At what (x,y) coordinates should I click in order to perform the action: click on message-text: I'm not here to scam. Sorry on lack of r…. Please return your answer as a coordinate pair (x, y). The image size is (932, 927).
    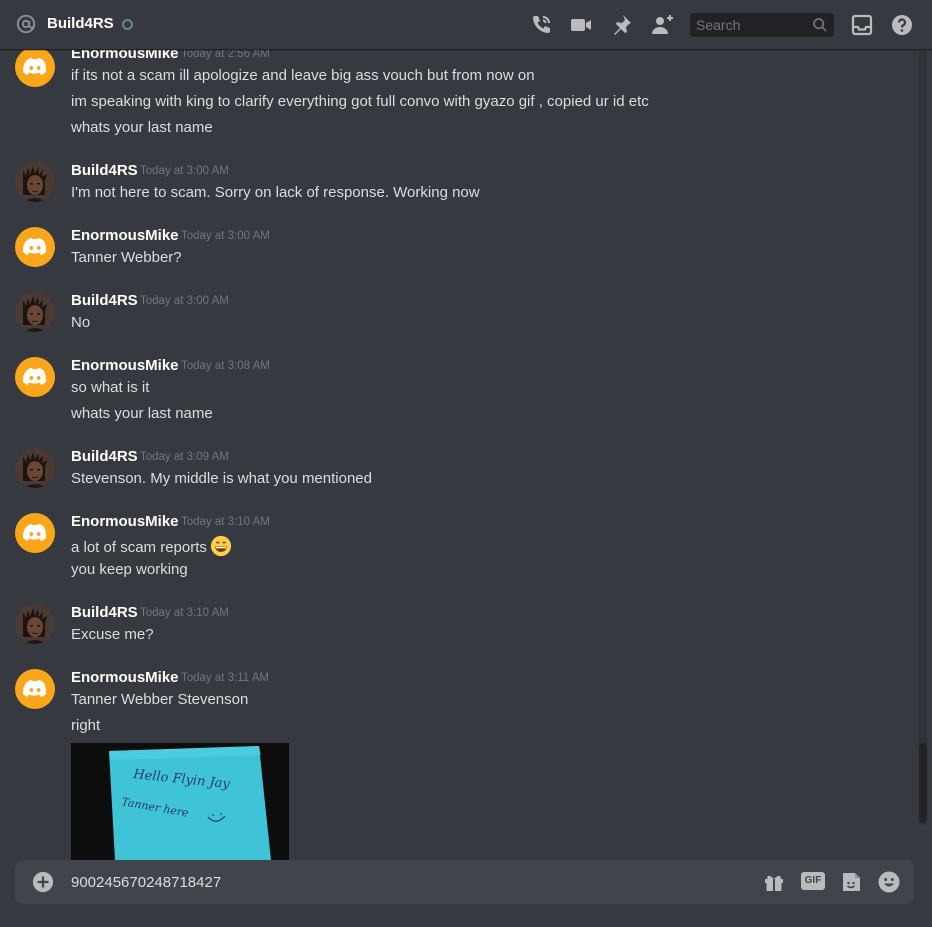
    Looking at the image, I should click on (275, 192).